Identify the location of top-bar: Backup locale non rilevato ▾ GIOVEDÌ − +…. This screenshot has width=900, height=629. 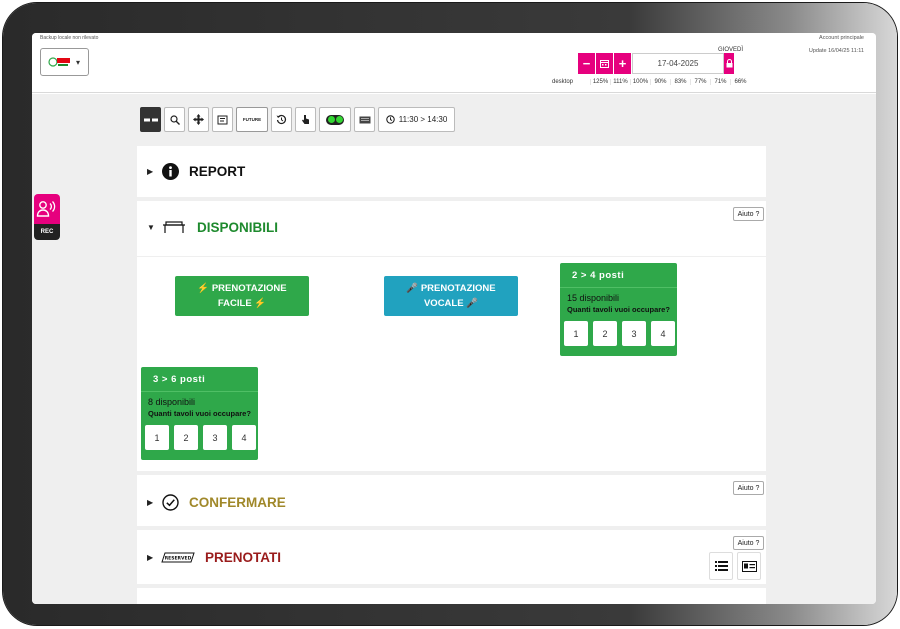
(454, 63).